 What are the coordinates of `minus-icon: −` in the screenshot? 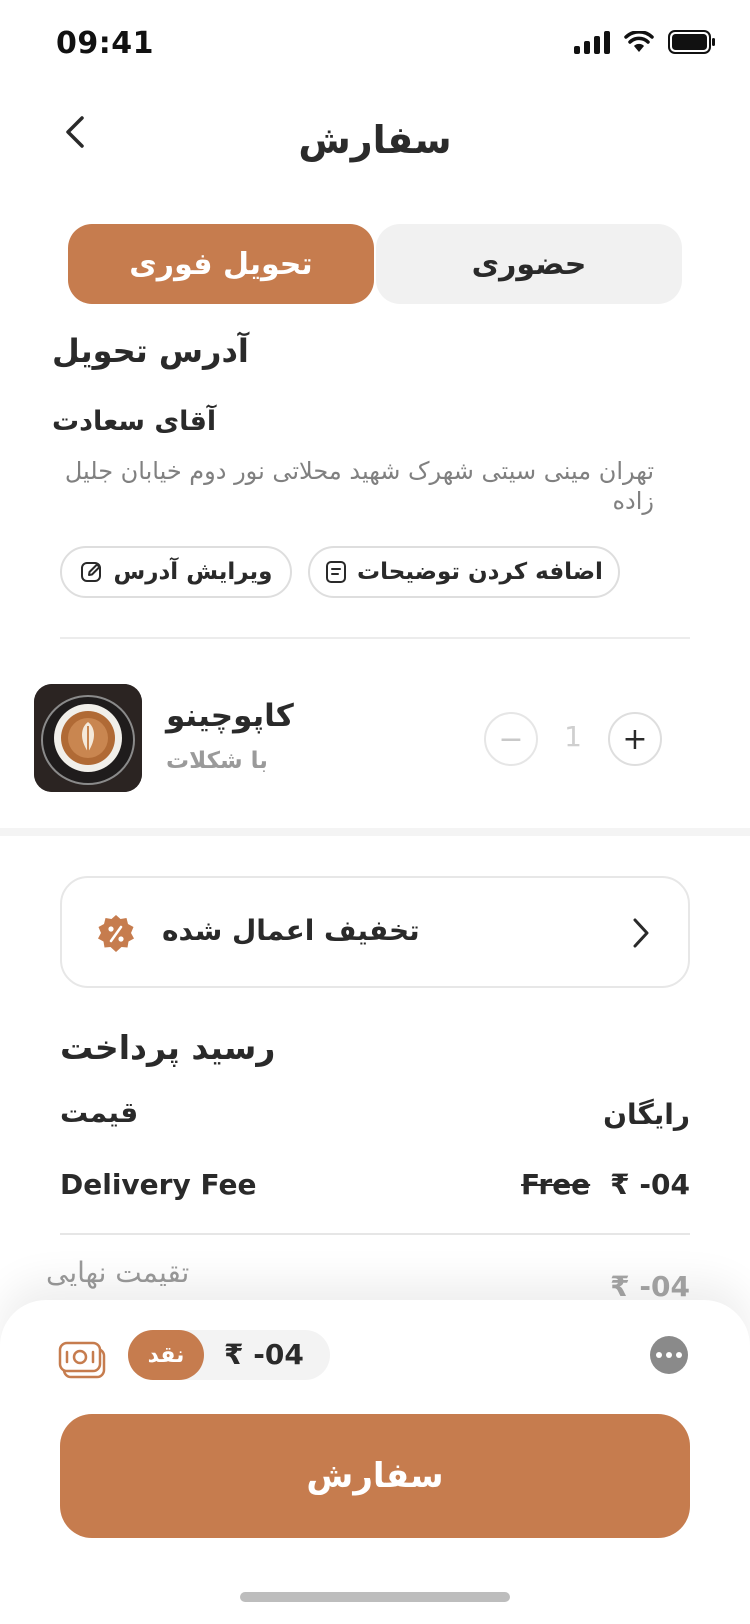 It's located at (511, 739).